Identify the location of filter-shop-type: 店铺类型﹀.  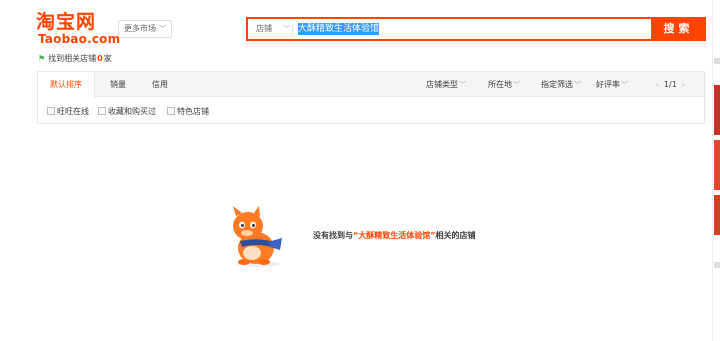
(446, 84).